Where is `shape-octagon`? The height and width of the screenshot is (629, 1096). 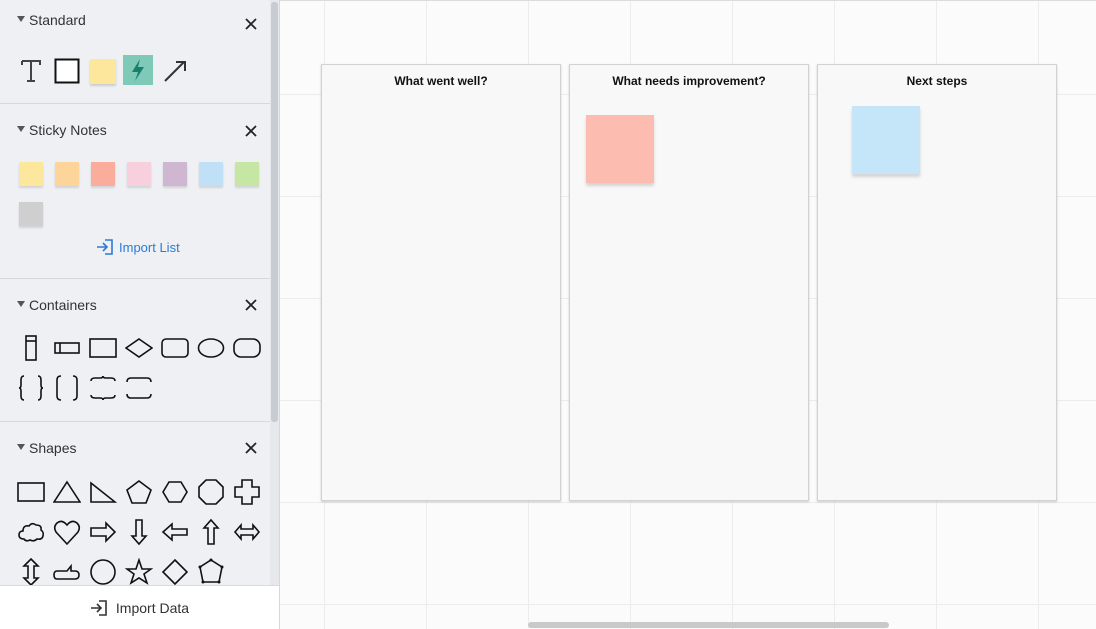
shape-octagon is located at coordinates (211, 492).